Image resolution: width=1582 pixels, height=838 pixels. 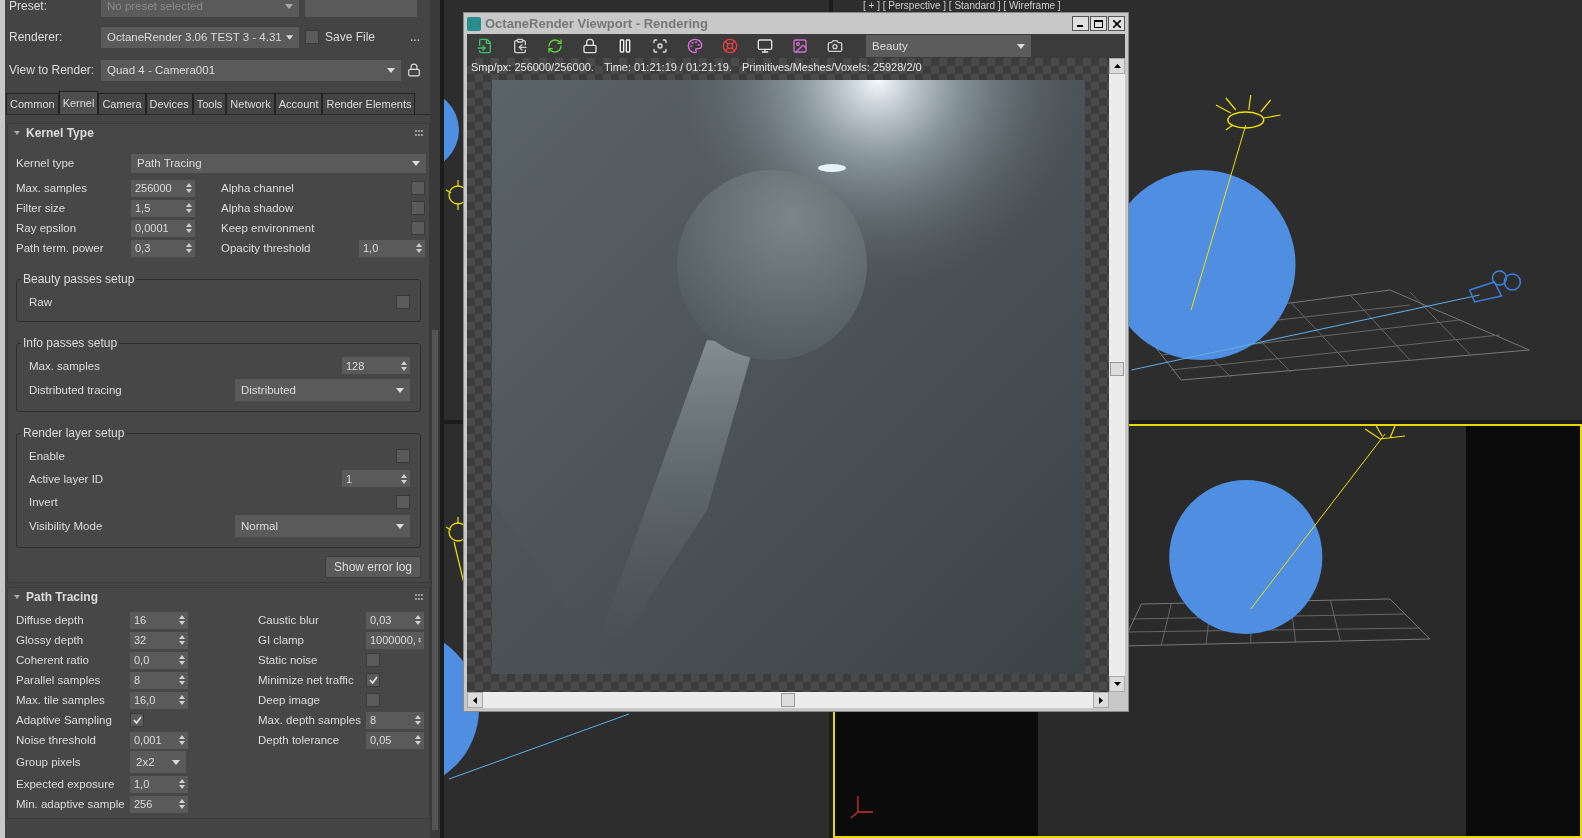 What do you see at coordinates (788, 700) in the screenshot?
I see `horizontal-scrollbar` at bounding box center [788, 700].